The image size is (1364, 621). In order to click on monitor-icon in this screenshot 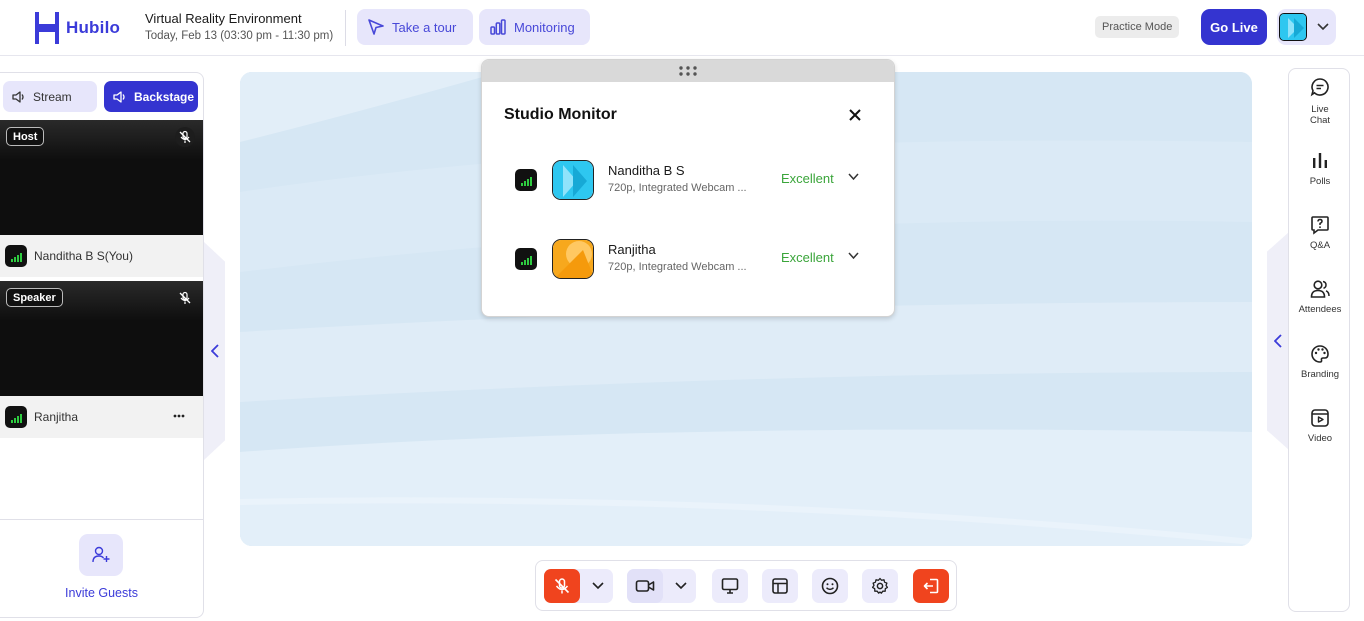, I will do `click(730, 586)`.